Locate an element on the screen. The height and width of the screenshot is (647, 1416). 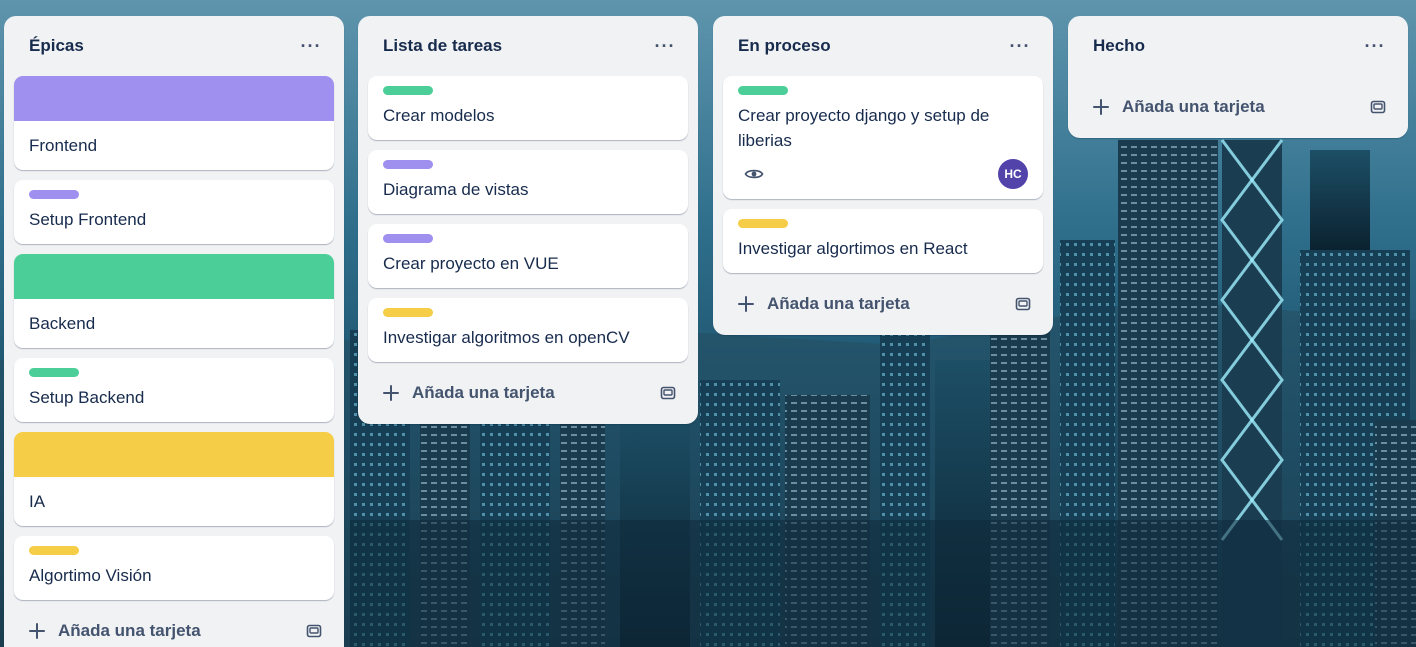
card-algortimo-vision: Algortimo Visión is located at coordinates (174, 568).